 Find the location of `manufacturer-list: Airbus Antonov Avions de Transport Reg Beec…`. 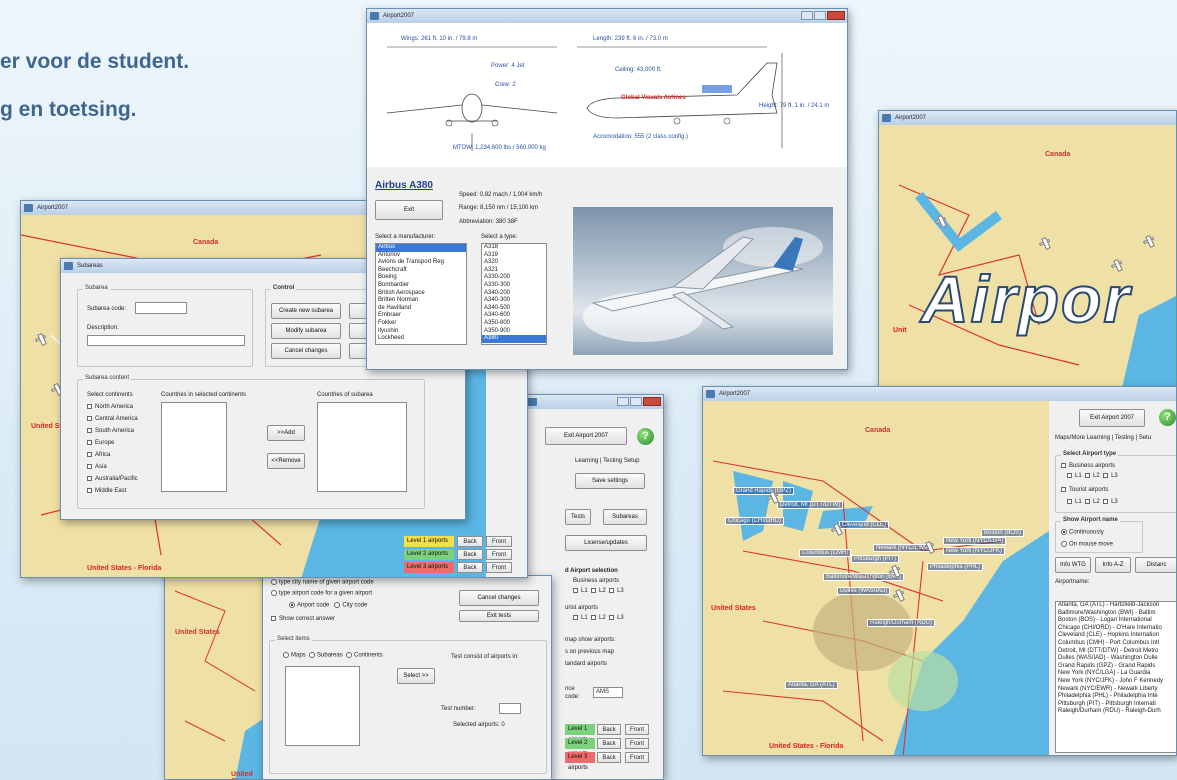

manufacturer-list: Airbus Antonov Avions de Transport Reg Beec… is located at coordinates (421, 294).